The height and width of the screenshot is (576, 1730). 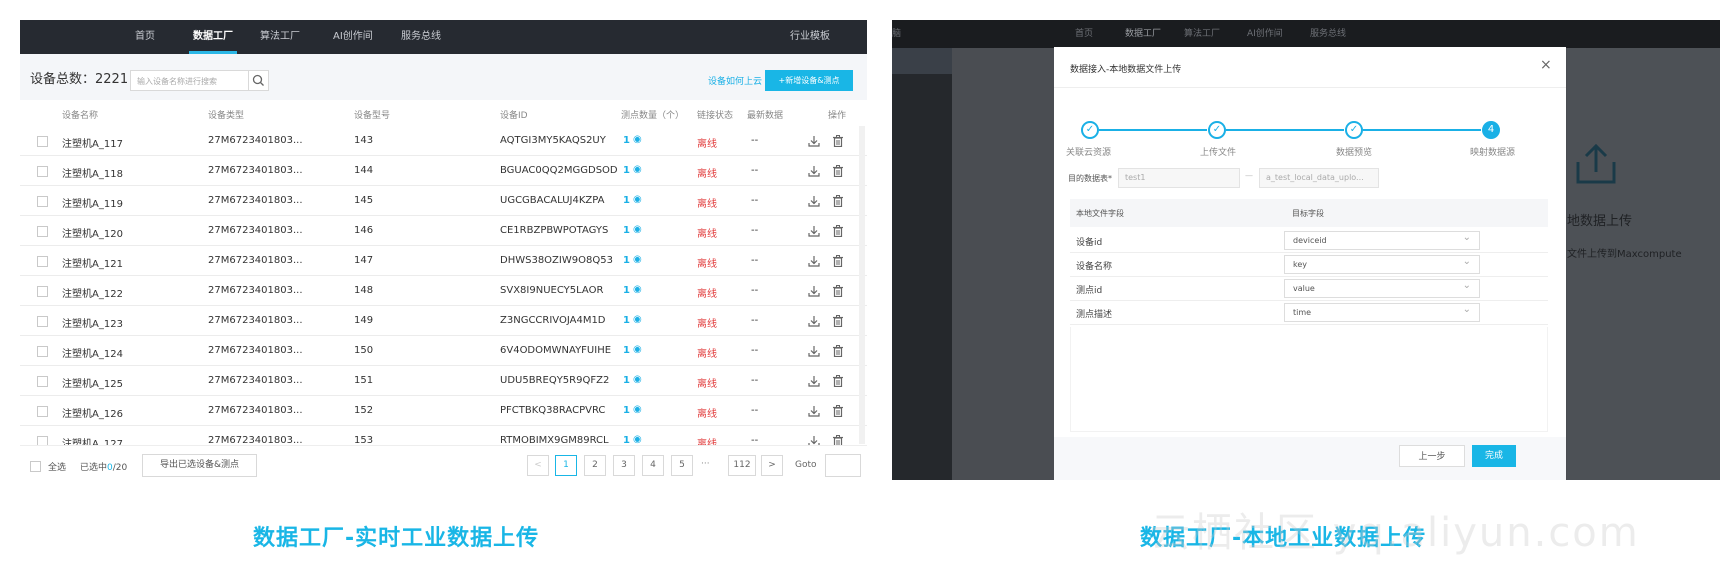 I want to click on search-button, so click(x=258, y=80).